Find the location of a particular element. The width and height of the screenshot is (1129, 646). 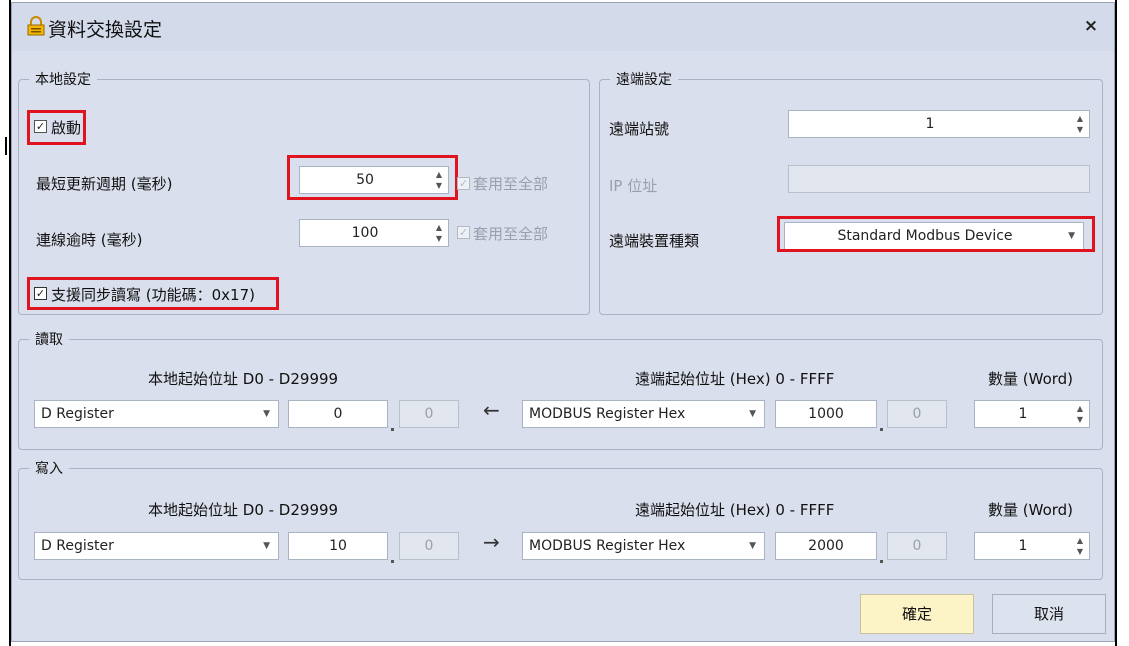

read-legend: 讀取 is located at coordinates (49, 340).